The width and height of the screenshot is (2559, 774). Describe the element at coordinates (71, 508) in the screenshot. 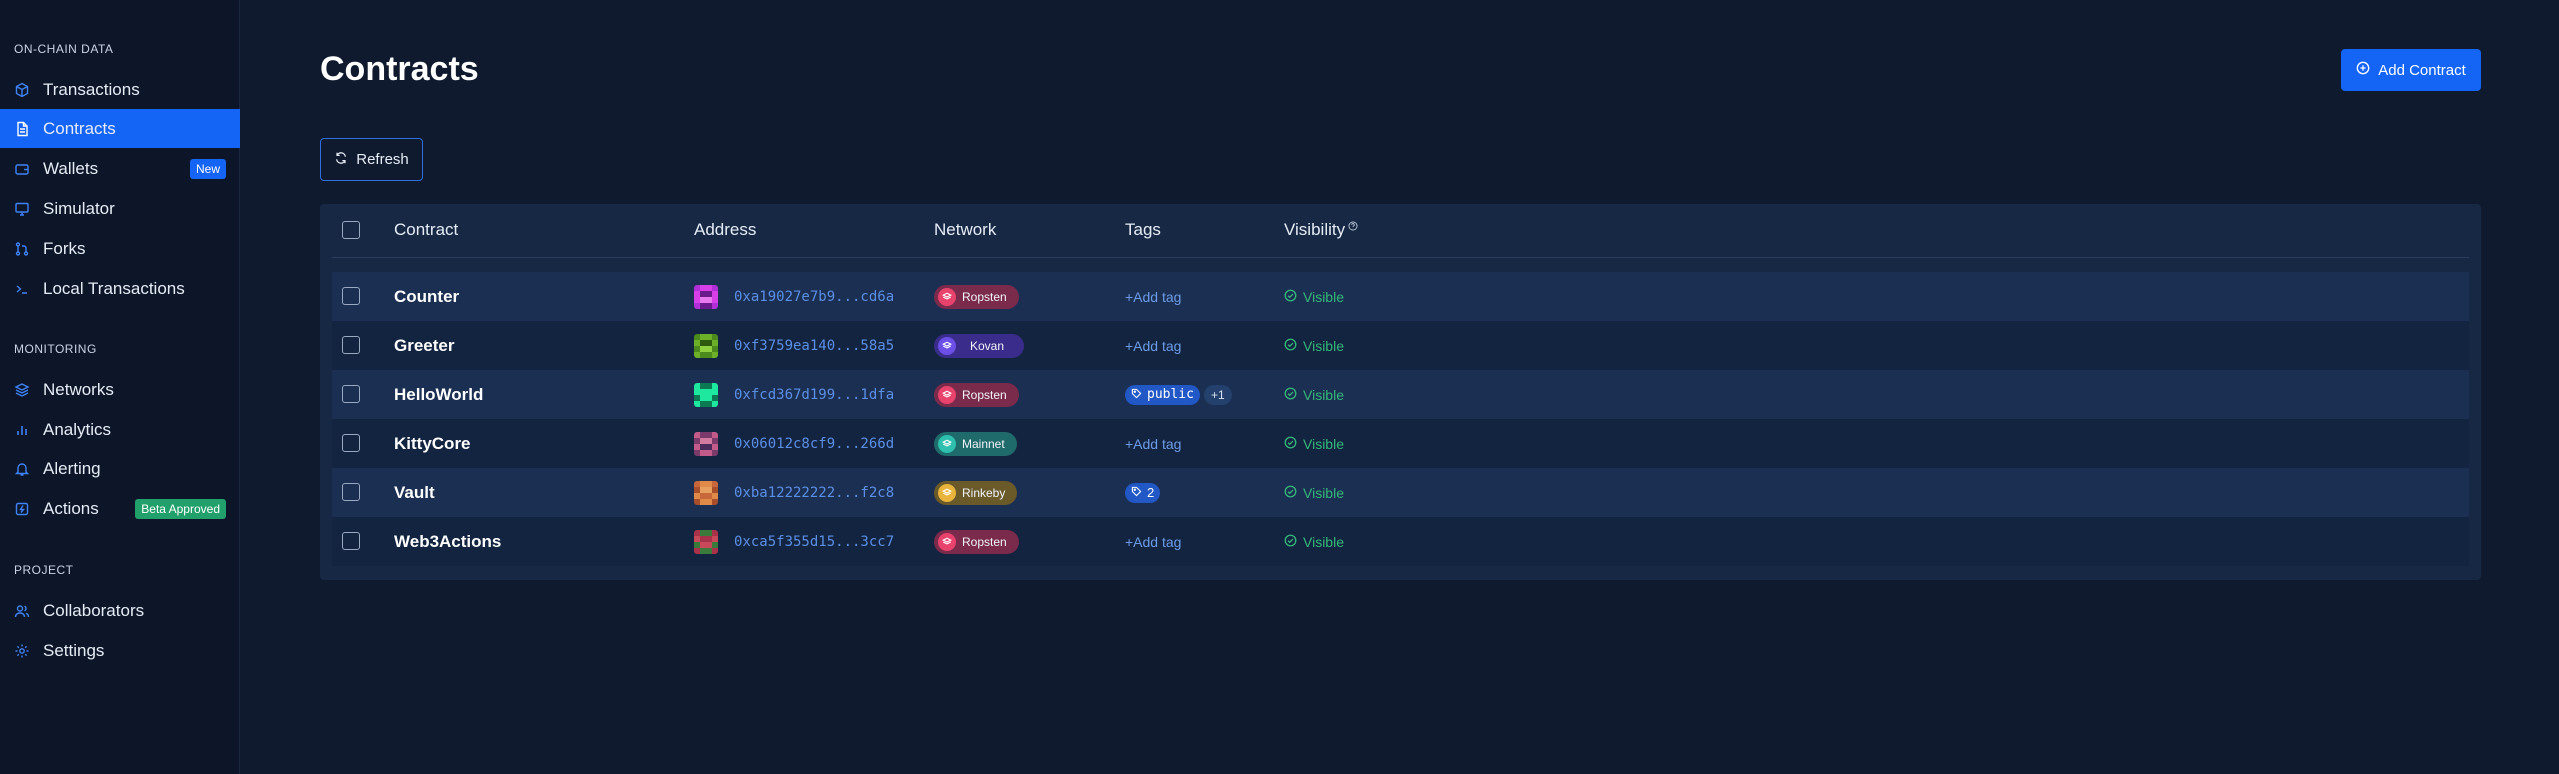

I see `sidebar-item-label: Actions` at that location.